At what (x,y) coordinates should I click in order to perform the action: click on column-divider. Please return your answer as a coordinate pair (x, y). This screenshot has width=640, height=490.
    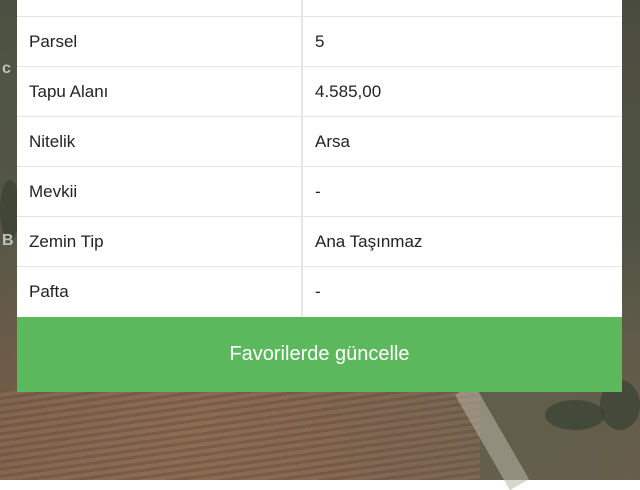
    Looking at the image, I should click on (302, 158).